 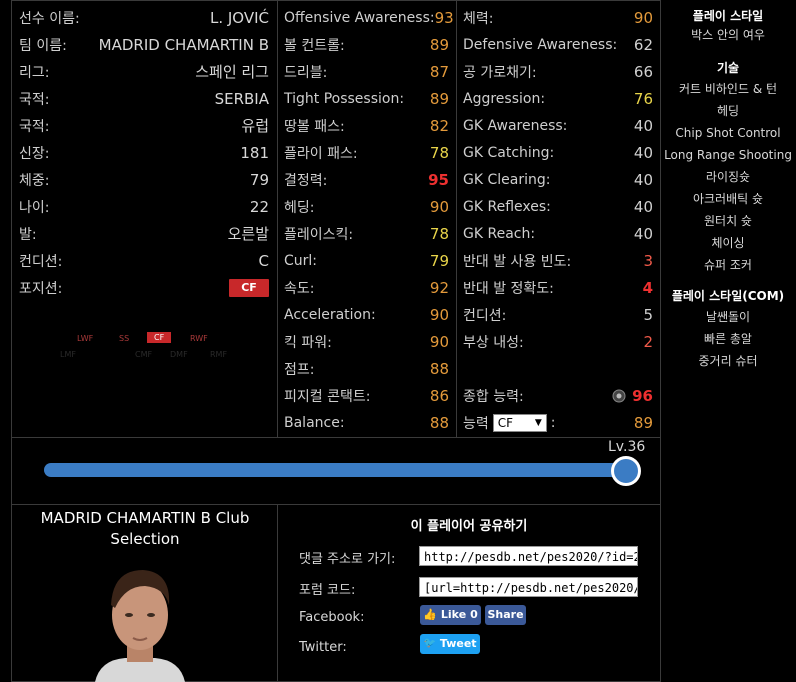 I want to click on profile-label: 국적:, so click(x=34, y=126).